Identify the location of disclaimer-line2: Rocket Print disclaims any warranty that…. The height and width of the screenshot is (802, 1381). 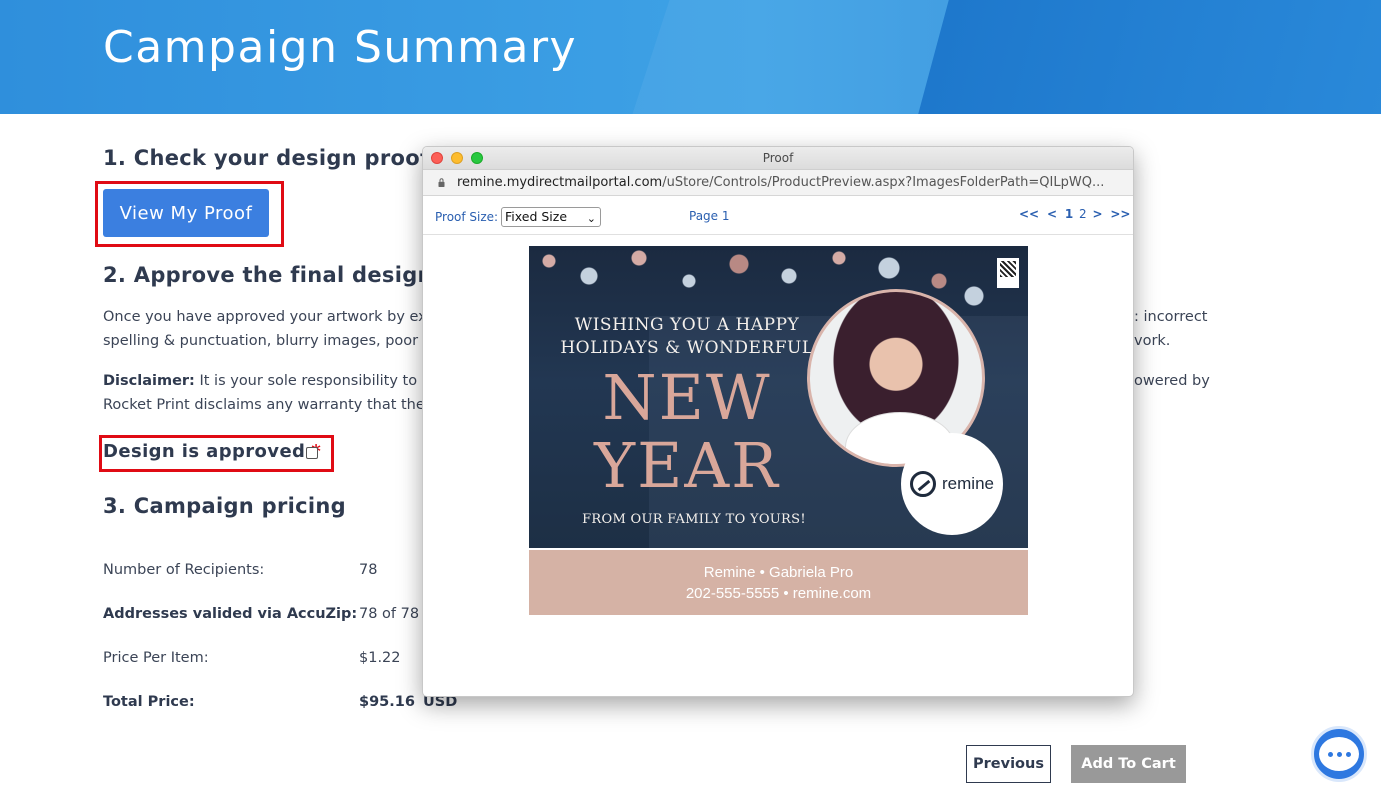
(263, 405).